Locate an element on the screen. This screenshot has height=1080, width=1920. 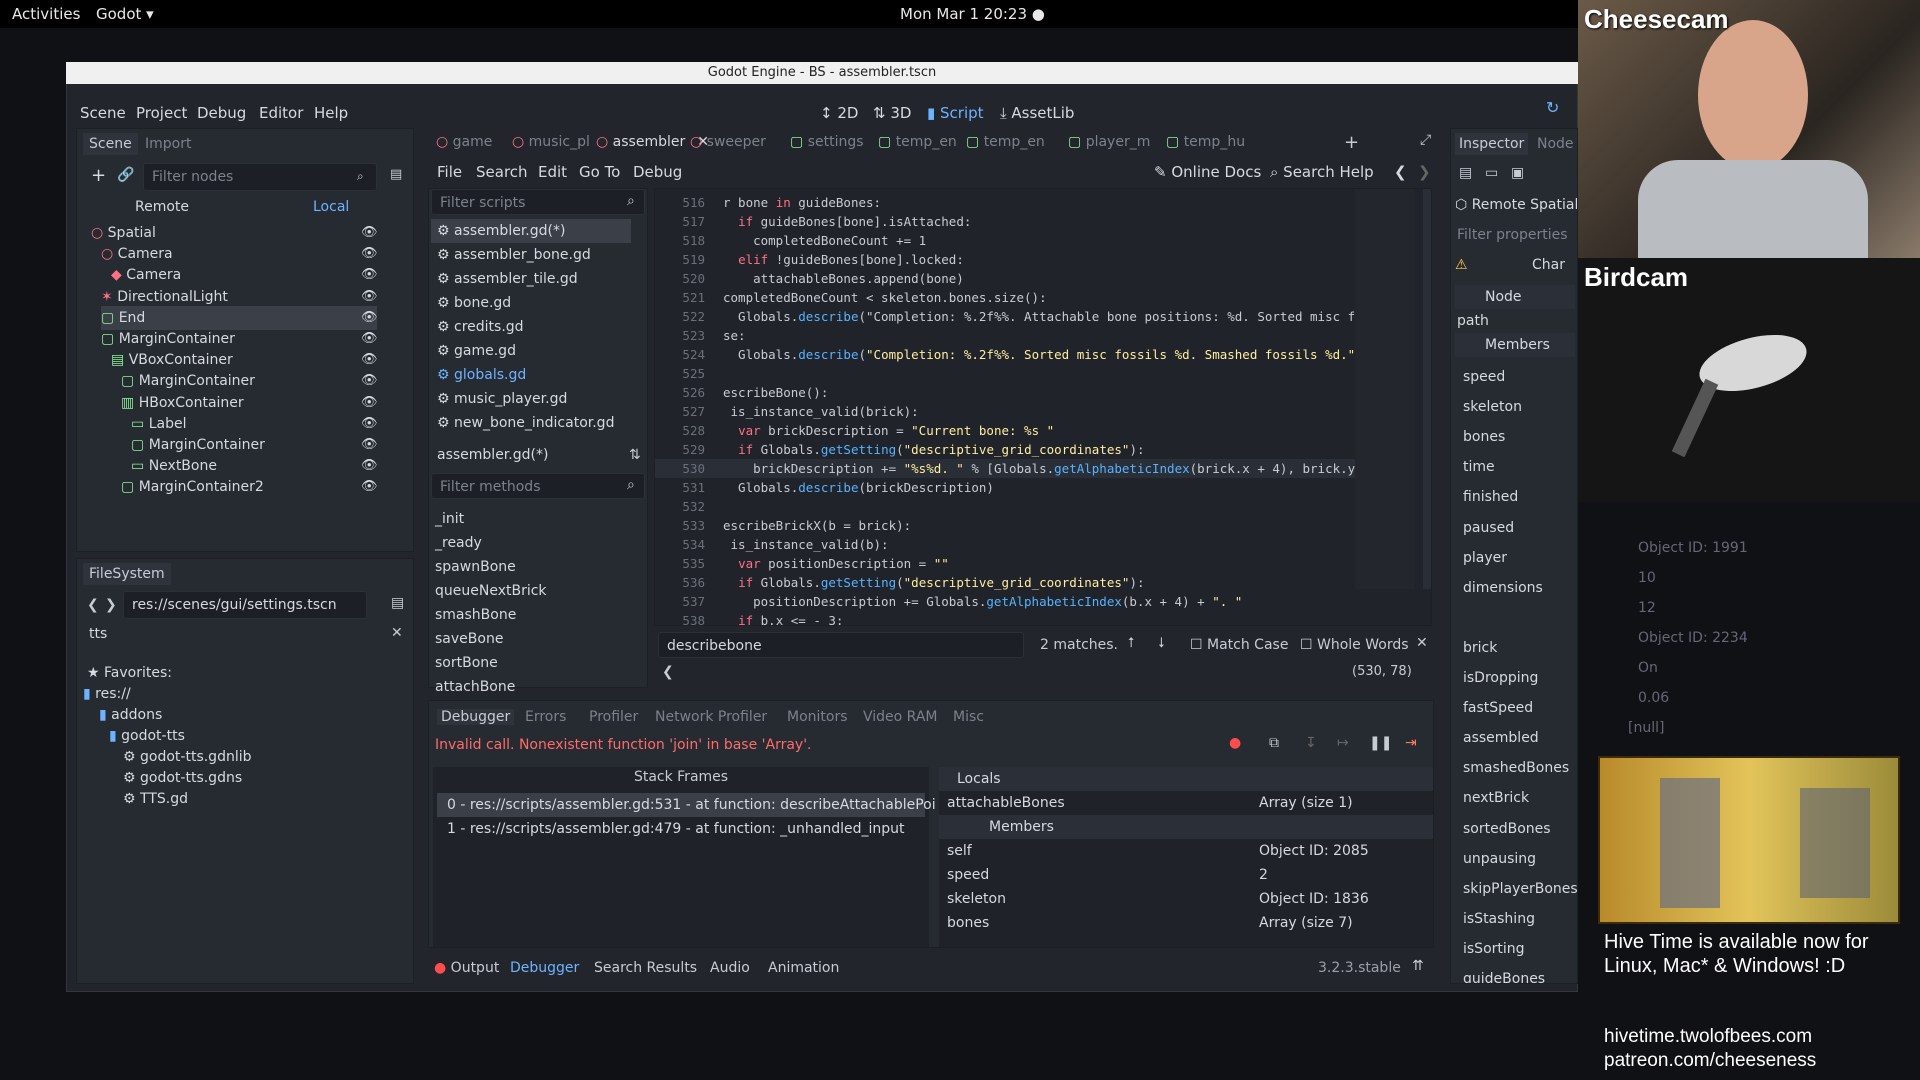
inspector-property: smashedBones is located at coordinates (1516, 768).